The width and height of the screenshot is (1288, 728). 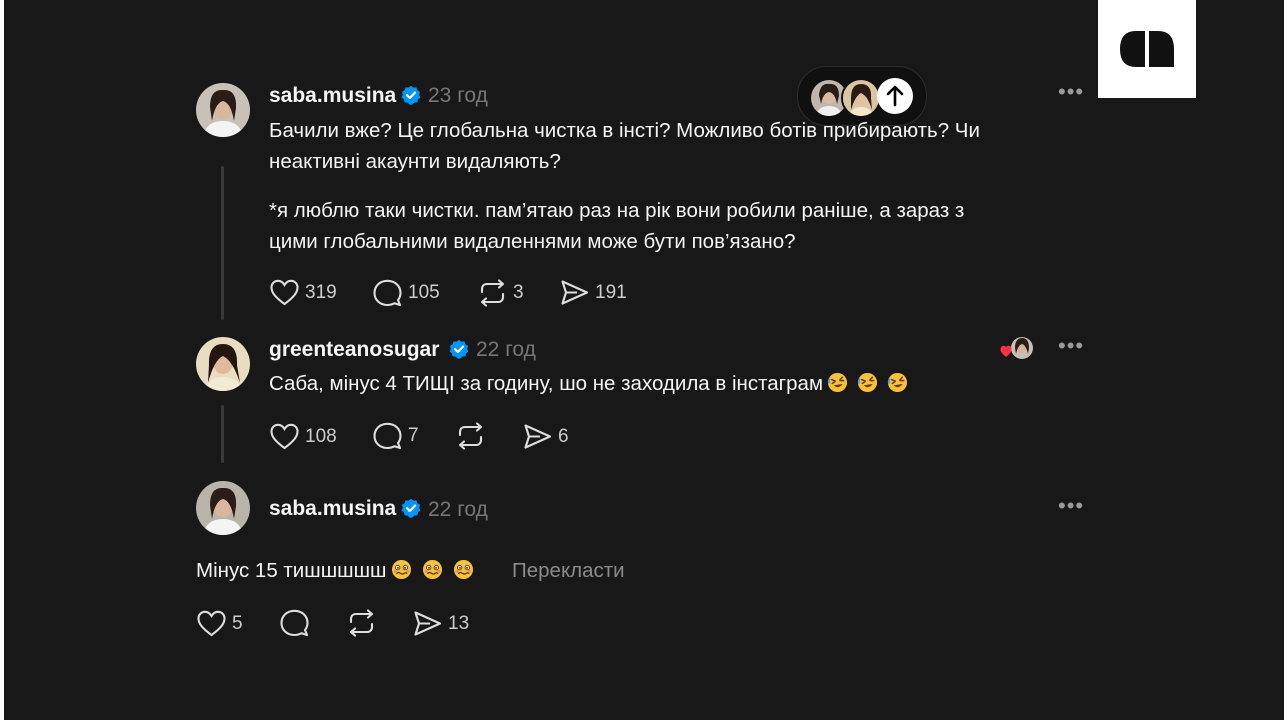 I want to click on comment-count: 105, so click(x=424, y=292).